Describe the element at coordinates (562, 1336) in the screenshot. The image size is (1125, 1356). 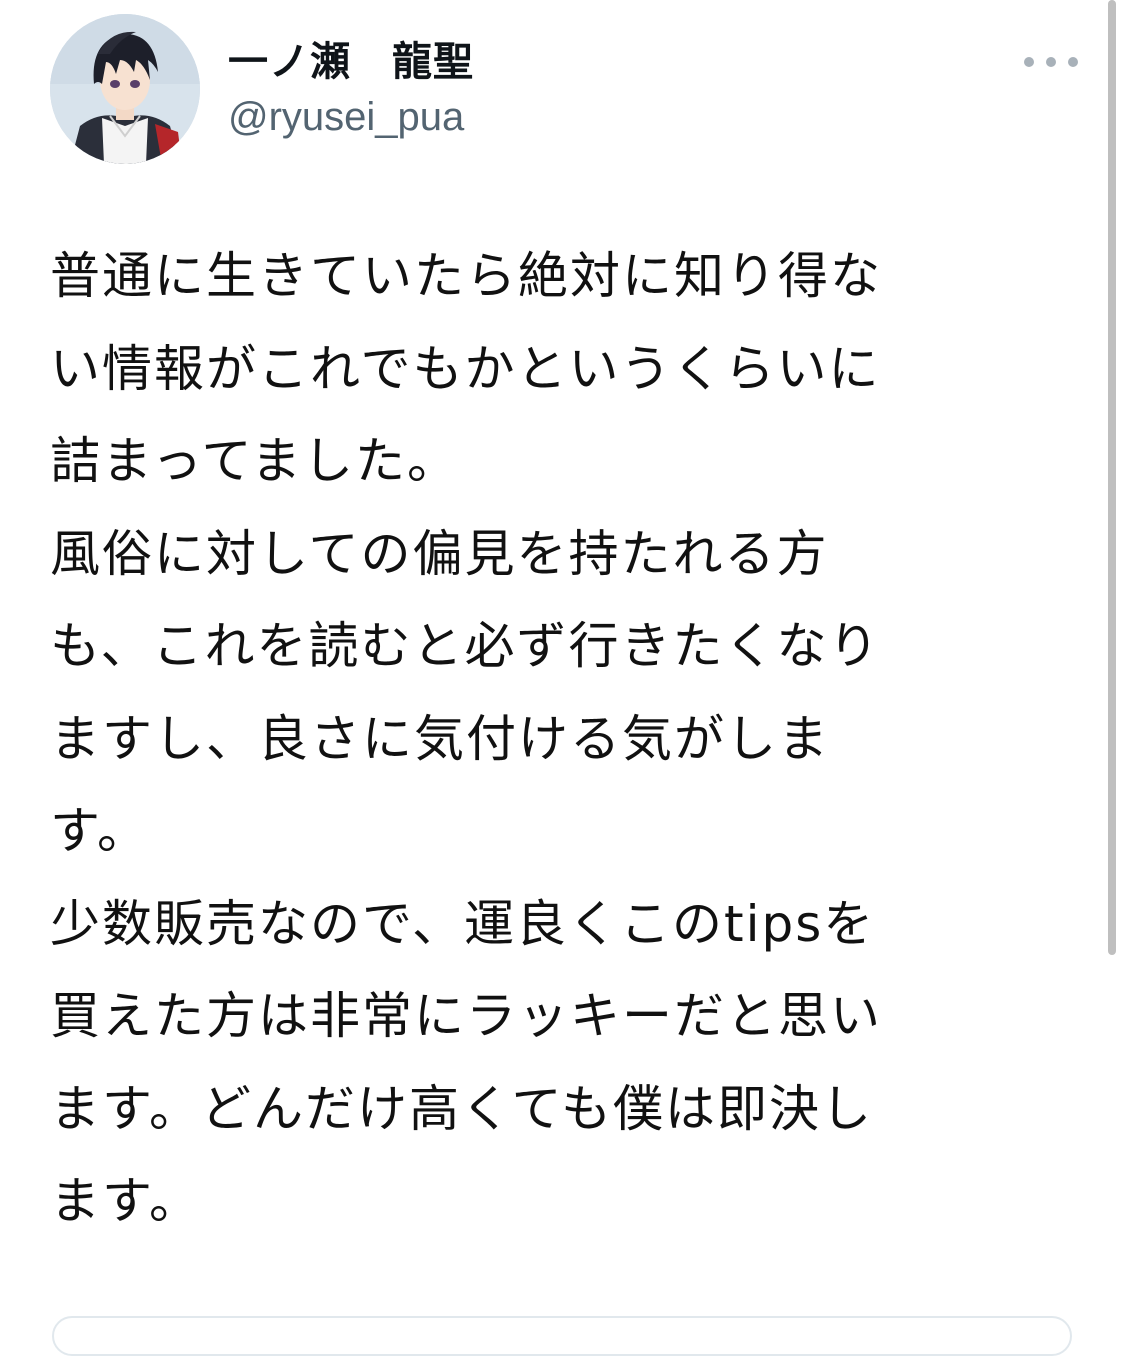
I see `link-card` at that location.